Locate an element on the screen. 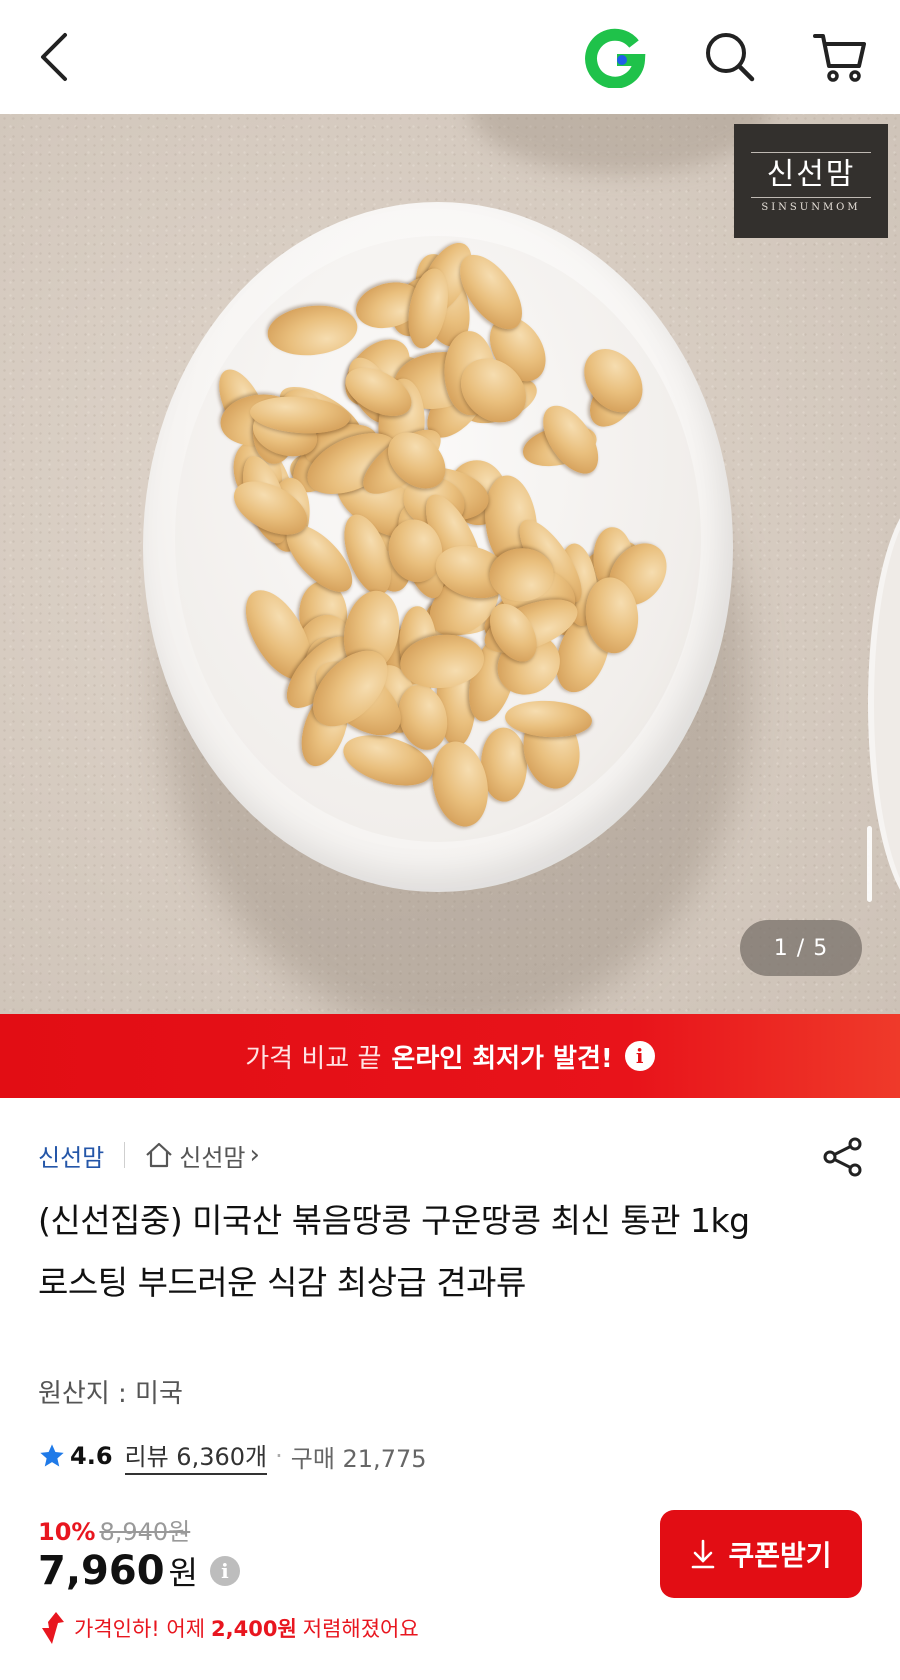  get-coupon-button: 쿠폰받기 is located at coordinates (761, 1554).